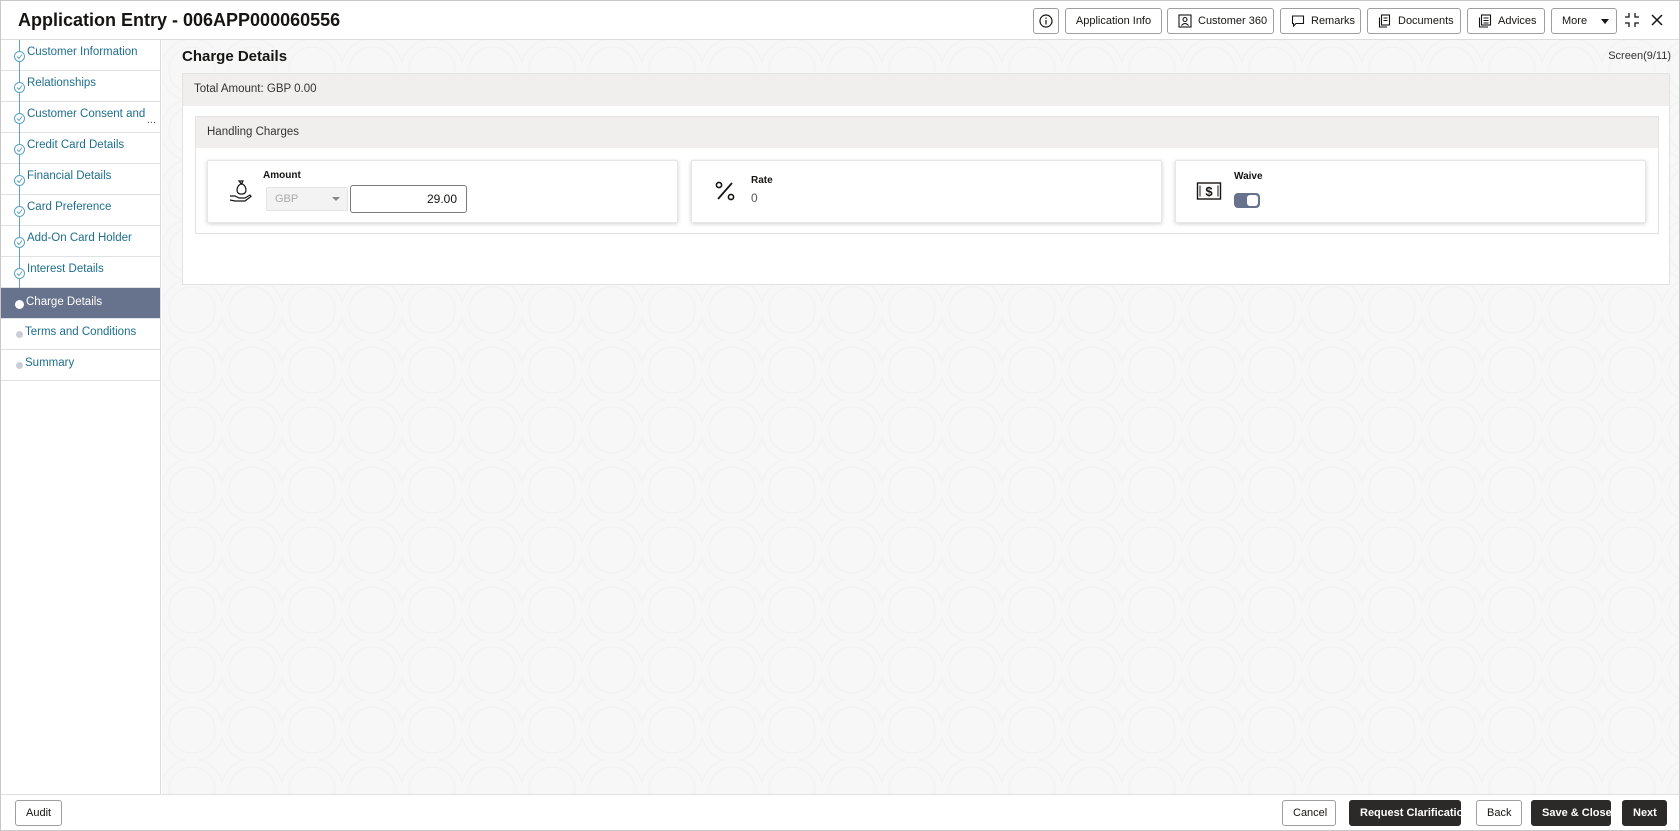 The width and height of the screenshot is (1680, 831). Describe the element at coordinates (1571, 813) in the screenshot. I see `save-and-close-button: Save & Close` at that location.